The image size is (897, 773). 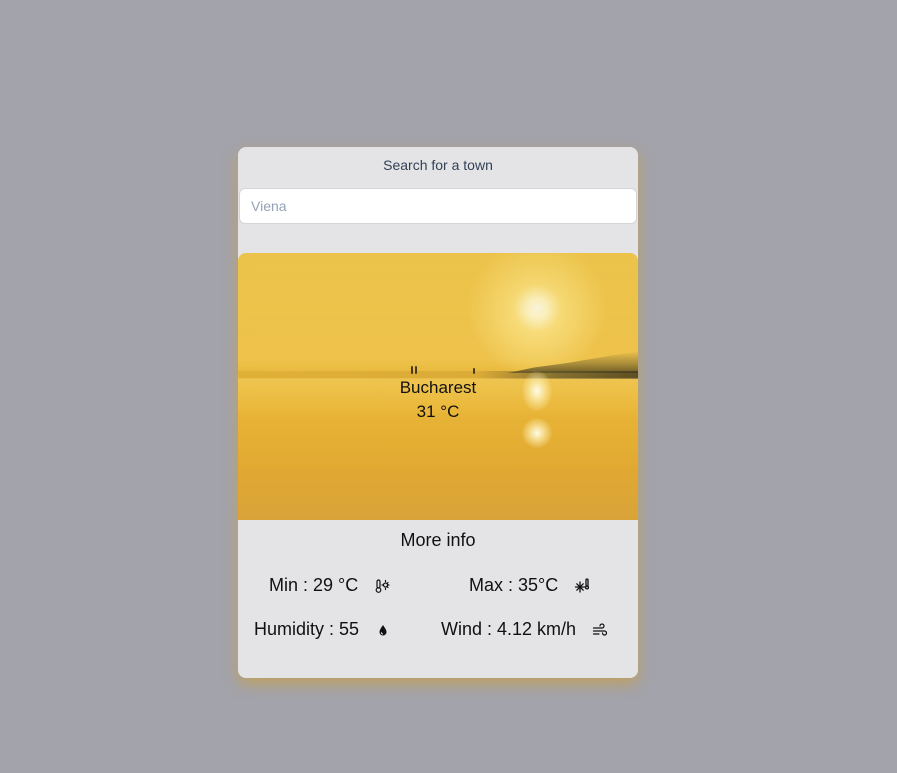 I want to click on stat-humidity: Humidity : 55, so click(x=322, y=629).